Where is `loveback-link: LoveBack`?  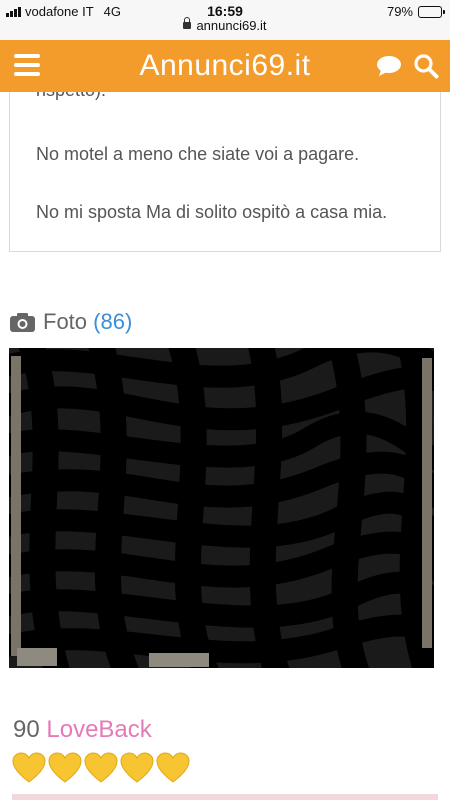
loveback-link: LoveBack is located at coordinates (98, 729).